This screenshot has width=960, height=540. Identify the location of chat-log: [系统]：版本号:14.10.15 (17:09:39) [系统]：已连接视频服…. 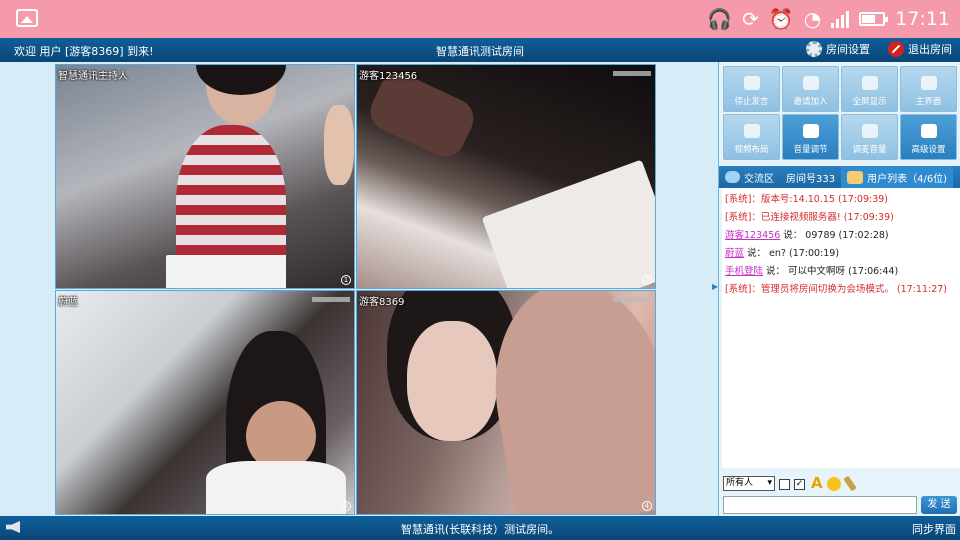
(841, 328).